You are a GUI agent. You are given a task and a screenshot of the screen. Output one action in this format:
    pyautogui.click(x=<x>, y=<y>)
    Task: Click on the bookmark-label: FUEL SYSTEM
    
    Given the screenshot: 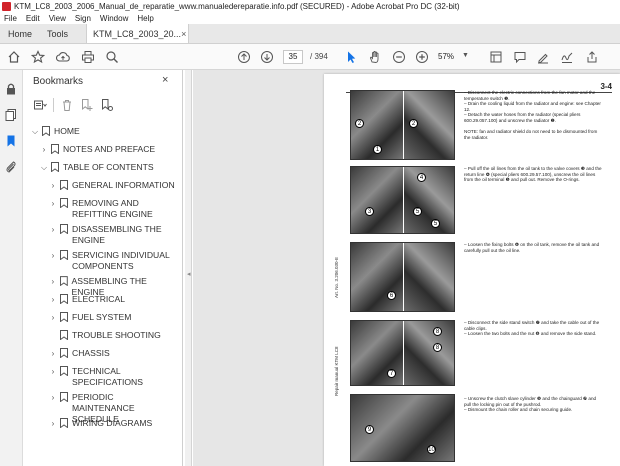 What is the action you would take?
    pyautogui.click(x=102, y=317)
    